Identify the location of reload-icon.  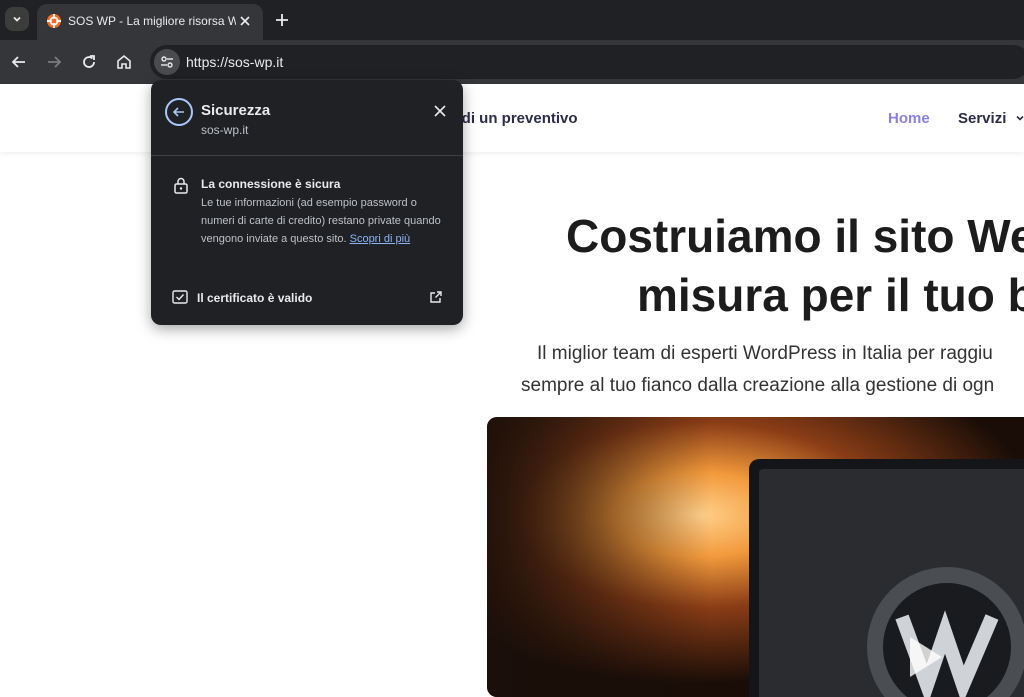
(89, 62).